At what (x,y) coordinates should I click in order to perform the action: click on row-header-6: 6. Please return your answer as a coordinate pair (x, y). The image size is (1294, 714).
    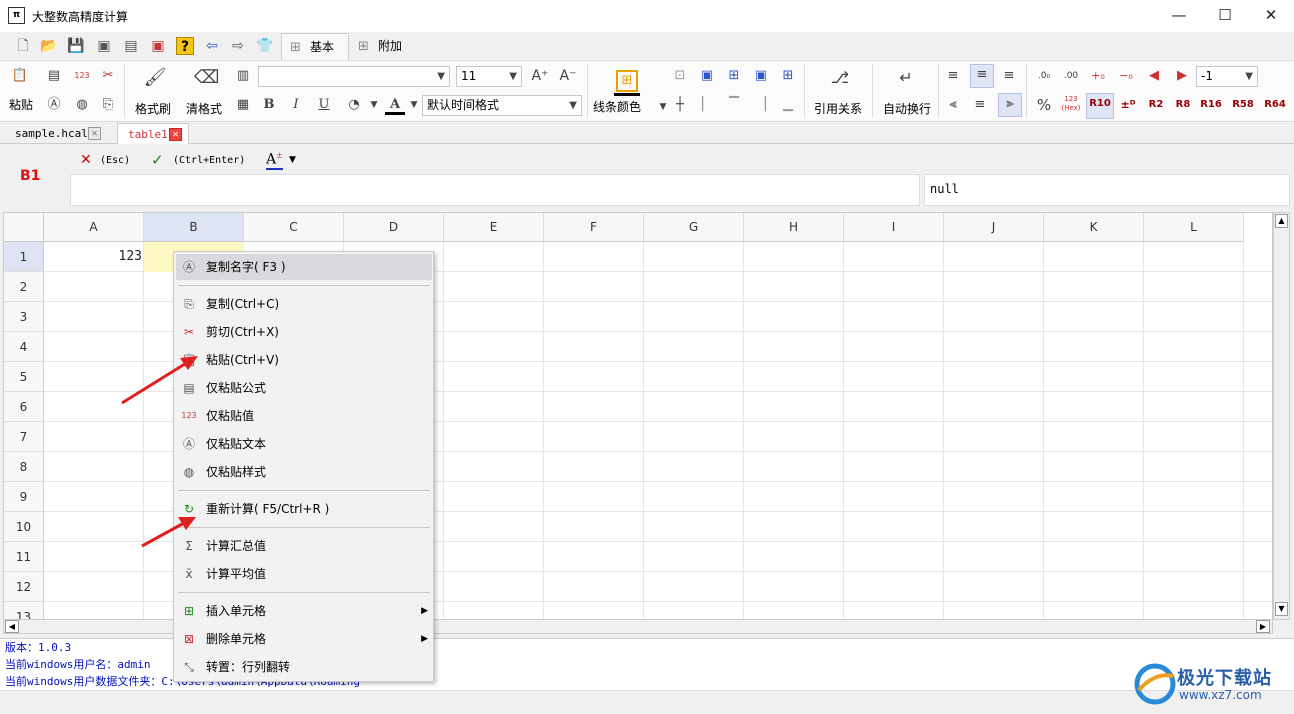
    Looking at the image, I should click on (24, 407).